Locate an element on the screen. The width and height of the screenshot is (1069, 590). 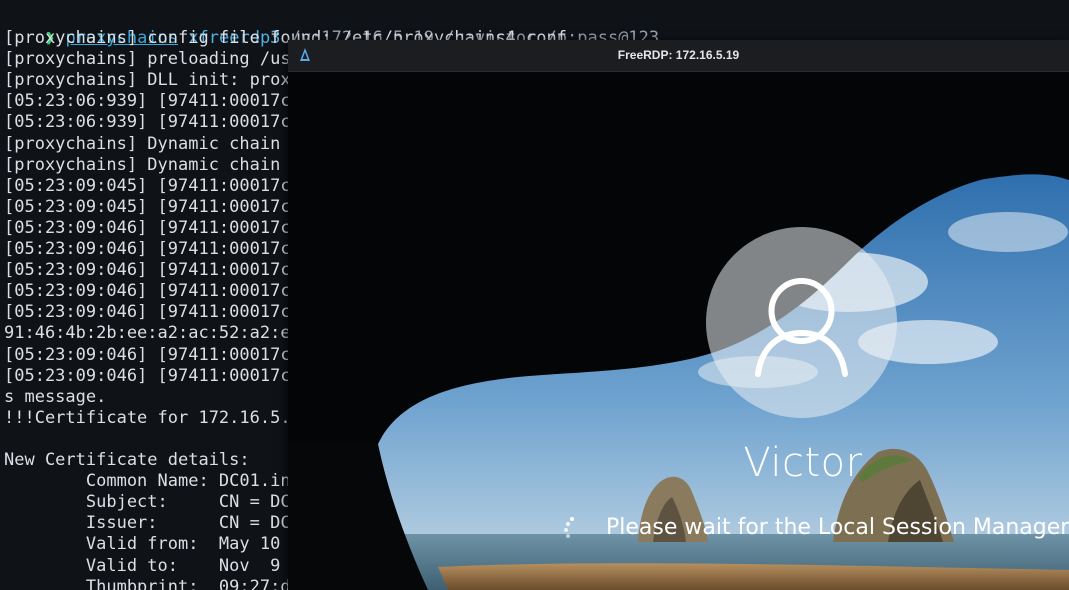
window-titlebar: FreeRDP: 172.16.5.19 is located at coordinates (678, 56).